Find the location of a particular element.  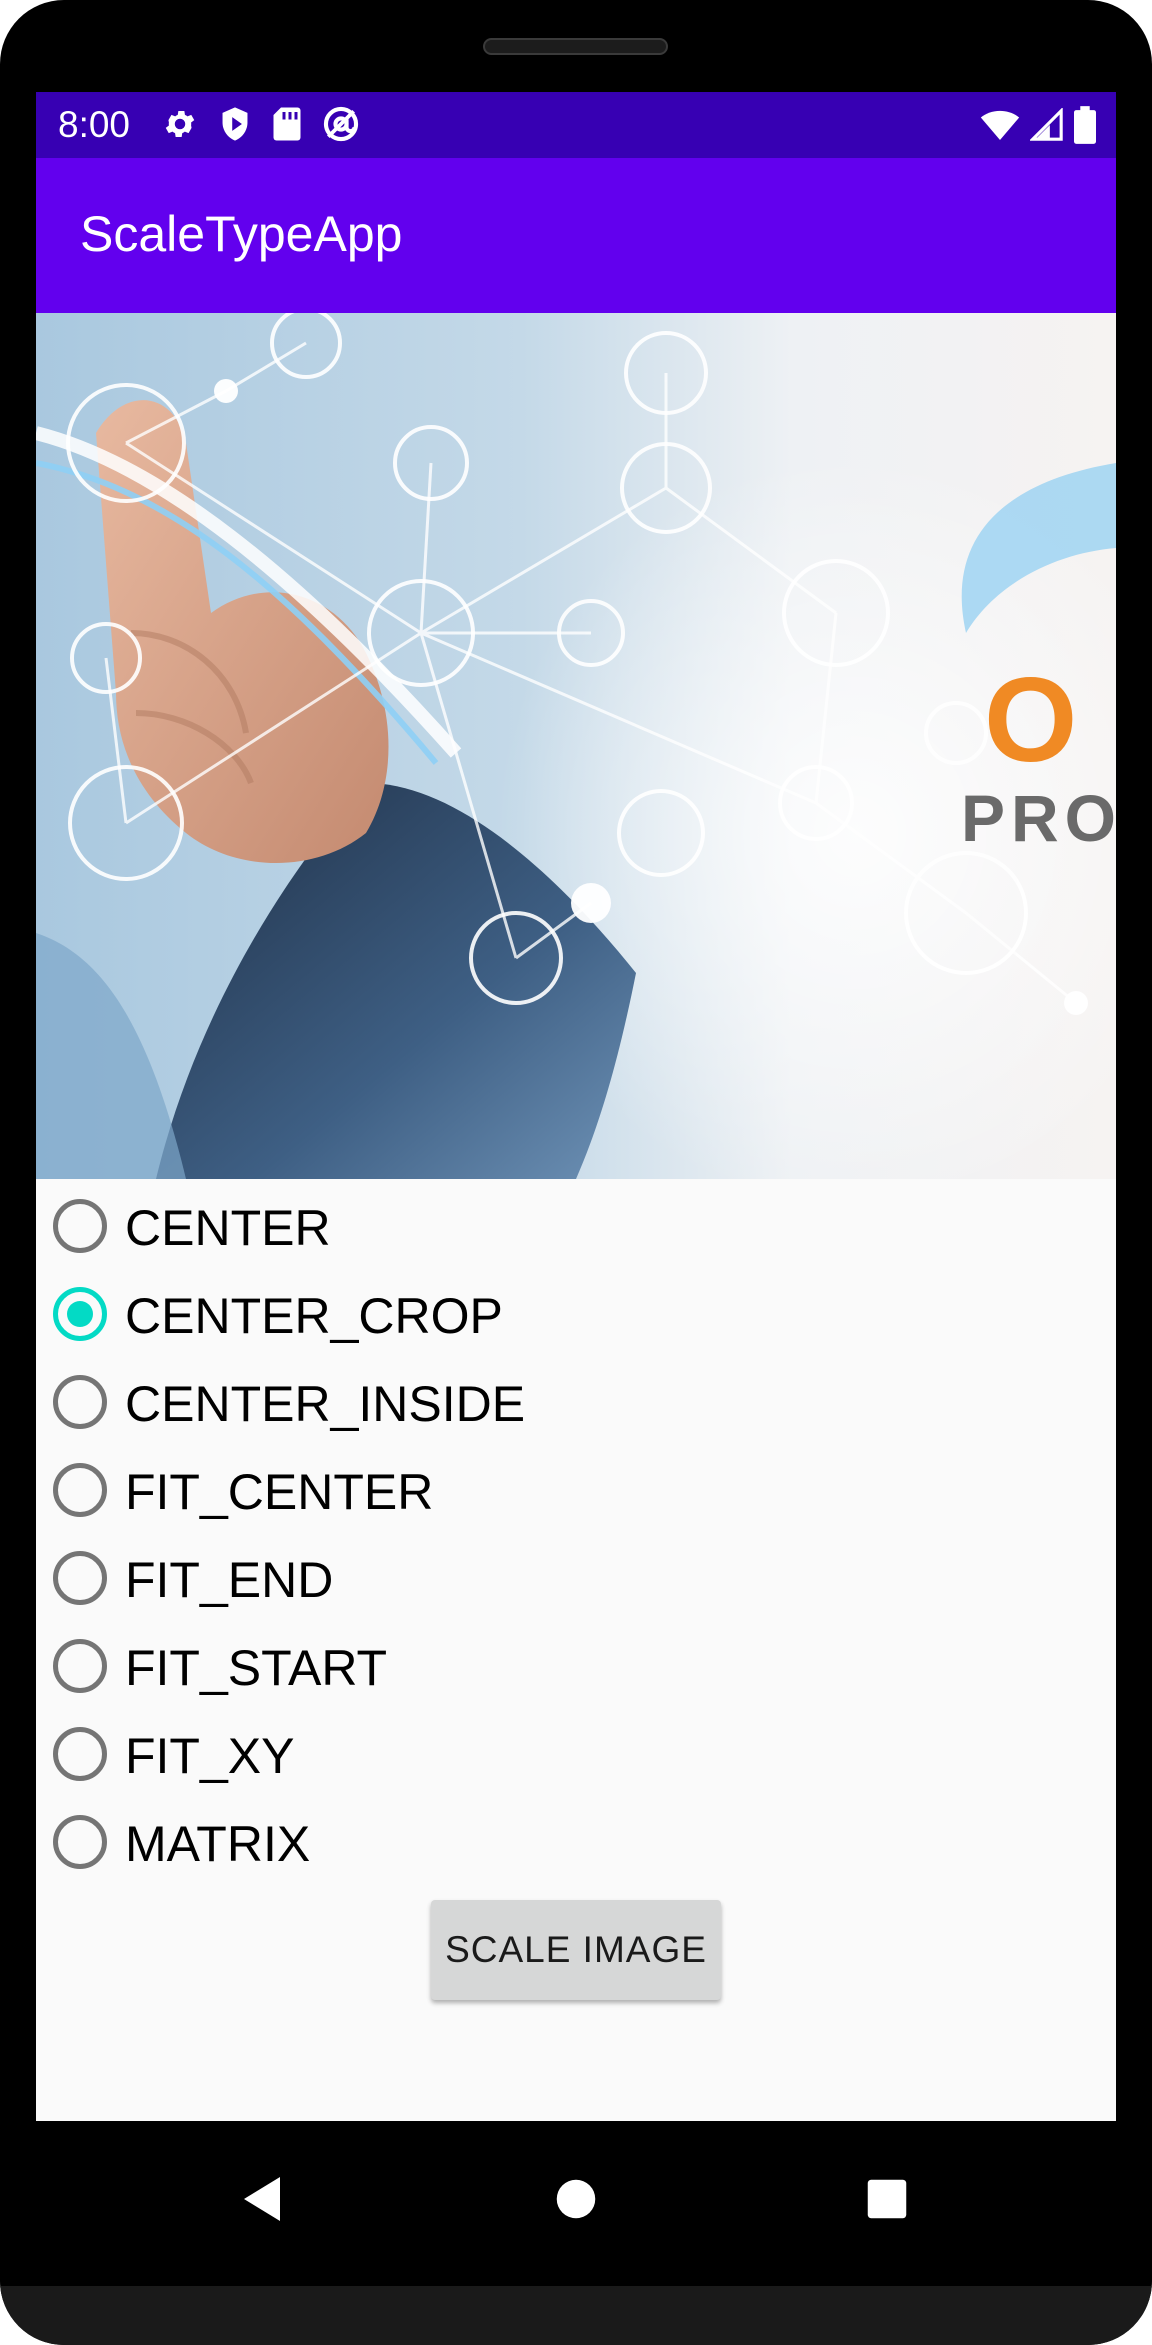

radio-label: CENTER_CROP is located at coordinates (314, 1316).